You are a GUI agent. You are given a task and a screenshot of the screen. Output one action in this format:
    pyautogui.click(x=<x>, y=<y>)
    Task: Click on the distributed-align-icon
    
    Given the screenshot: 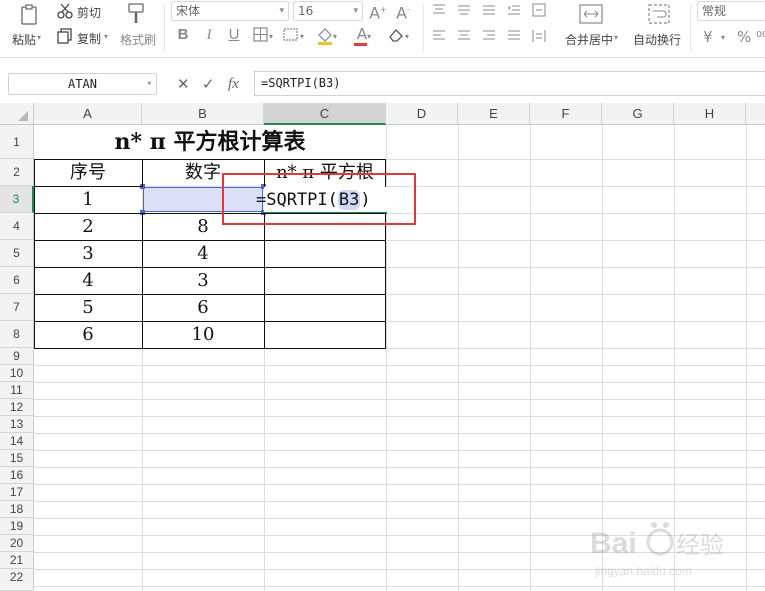 What is the action you would take?
    pyautogui.click(x=539, y=37)
    